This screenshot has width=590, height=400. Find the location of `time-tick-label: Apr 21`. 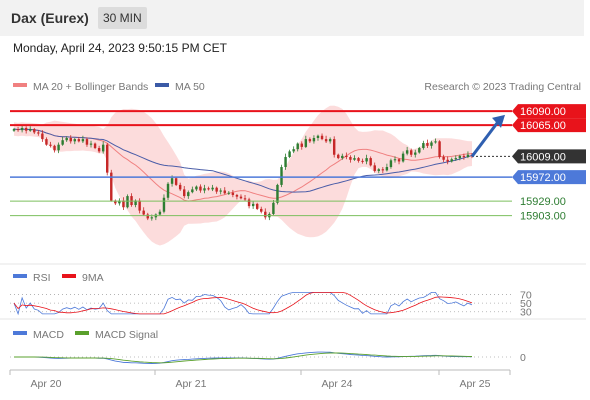

time-tick-label: Apr 21 is located at coordinates (191, 384).